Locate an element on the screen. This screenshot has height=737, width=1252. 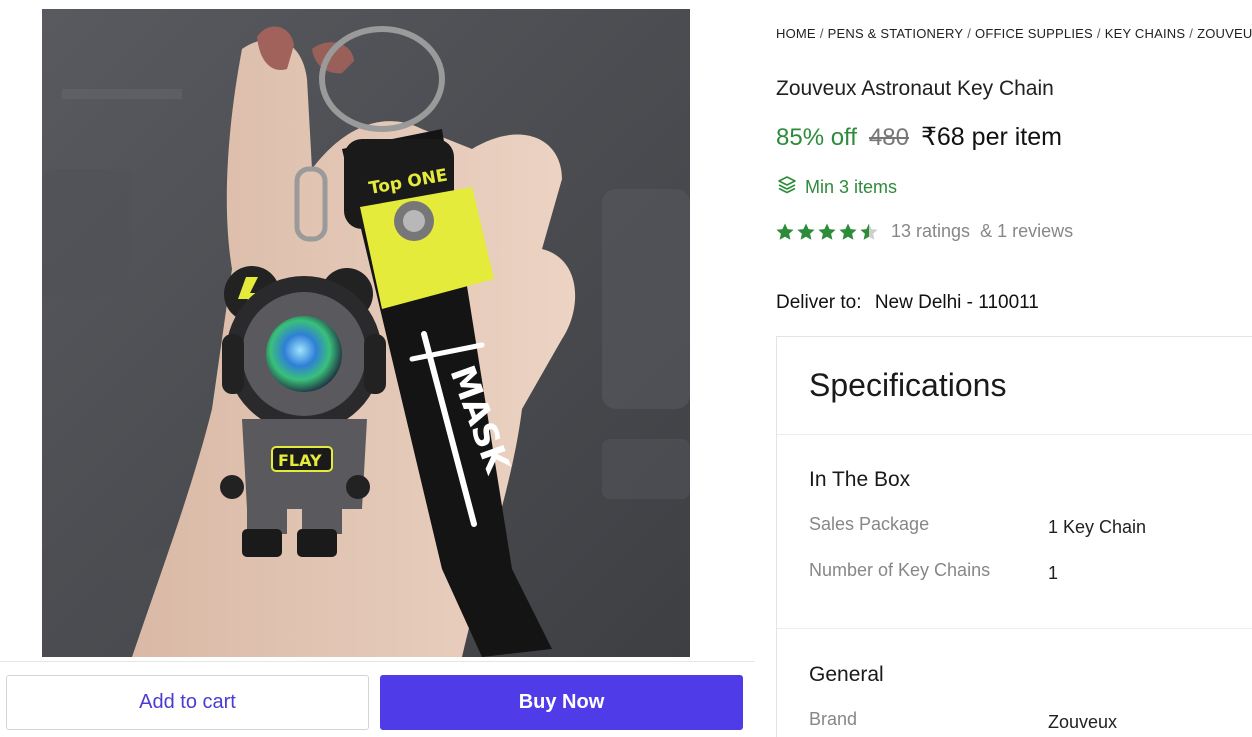
spec-row: Brand Zouveux is located at coordinates (1029, 721).